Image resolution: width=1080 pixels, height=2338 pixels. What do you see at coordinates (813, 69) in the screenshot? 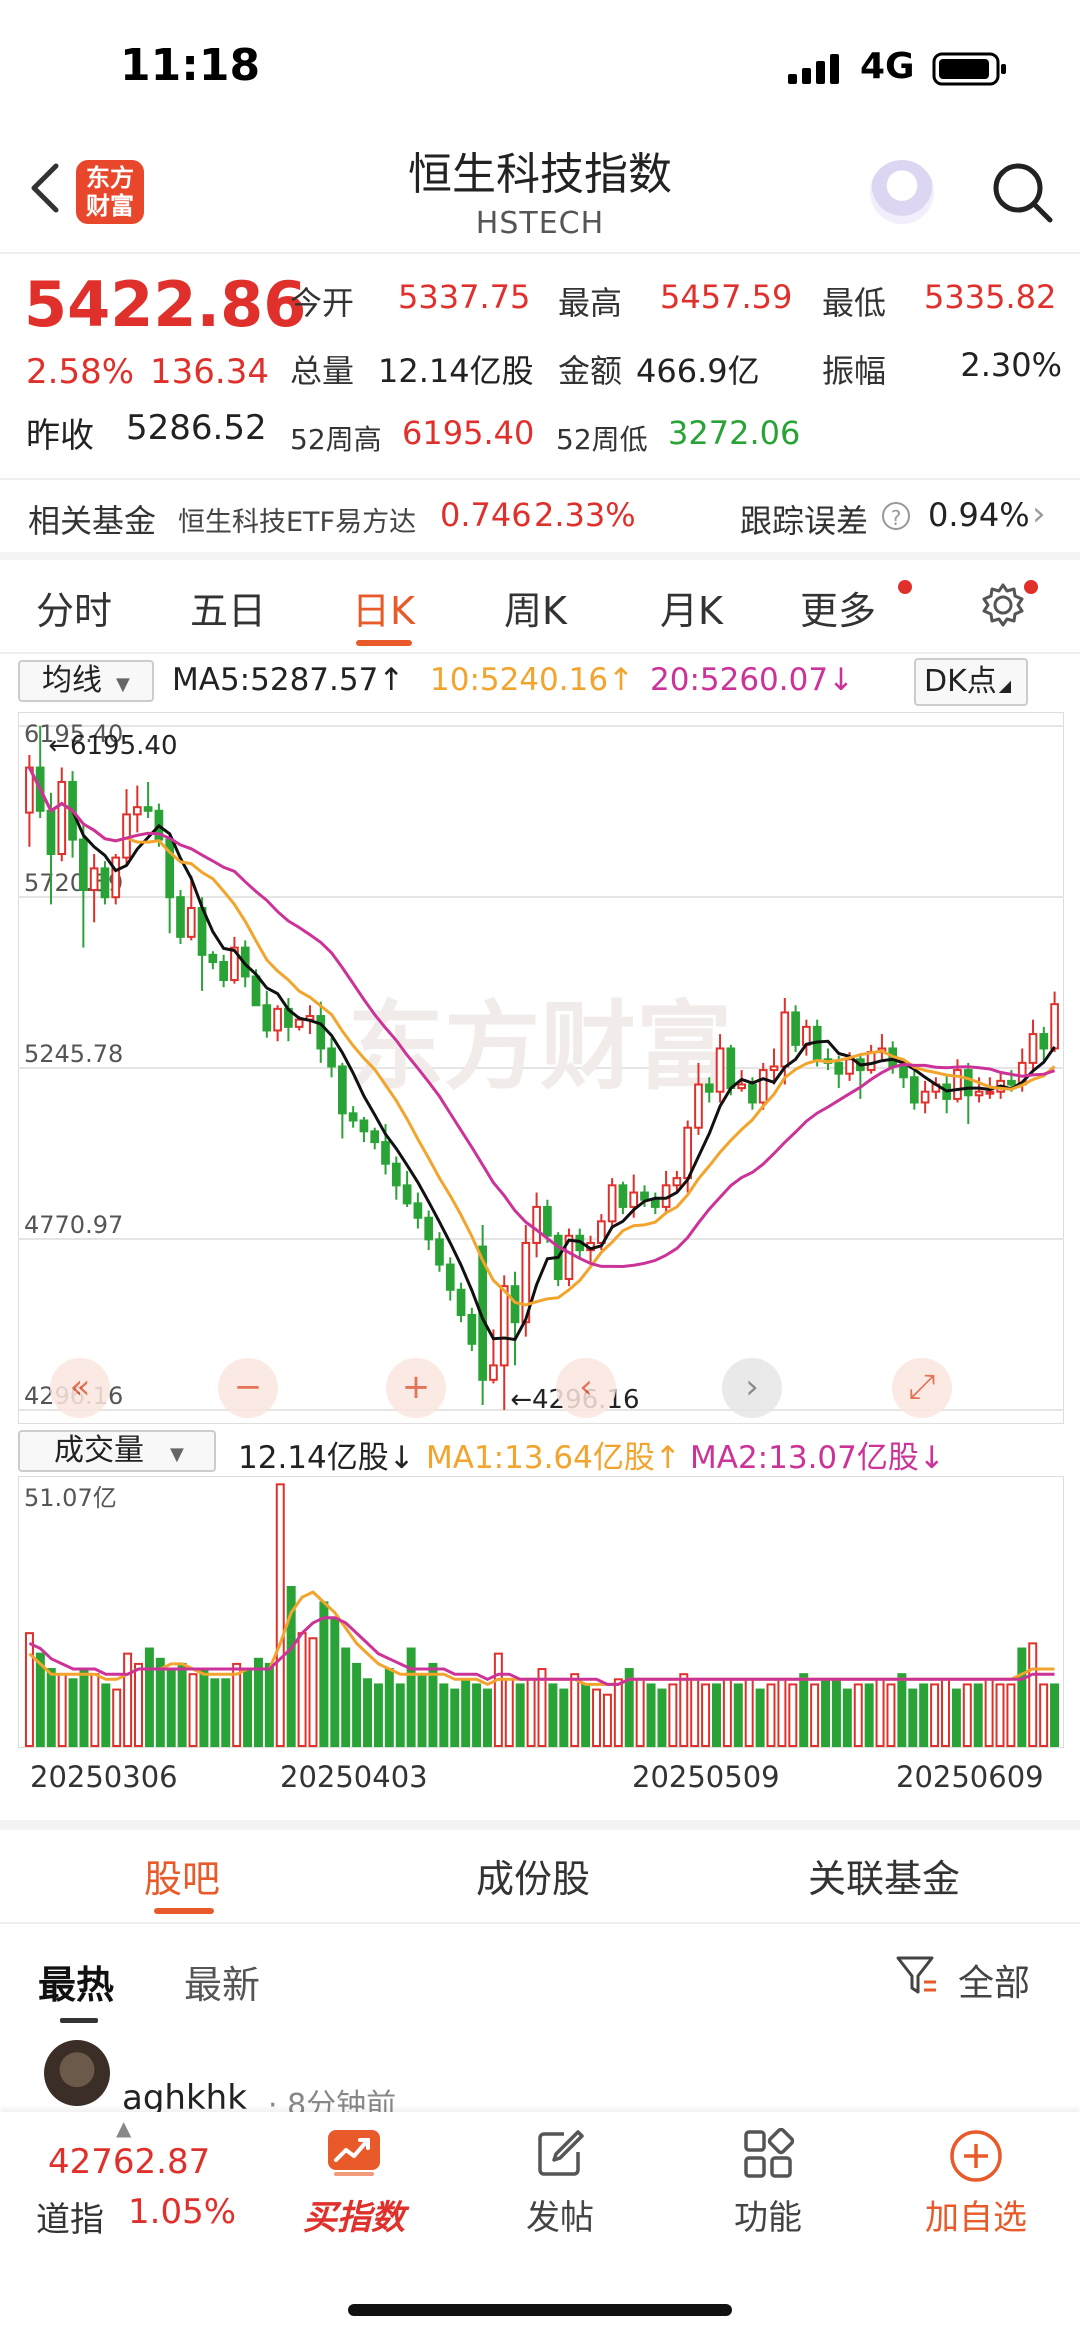
I see `signal-icon` at bounding box center [813, 69].